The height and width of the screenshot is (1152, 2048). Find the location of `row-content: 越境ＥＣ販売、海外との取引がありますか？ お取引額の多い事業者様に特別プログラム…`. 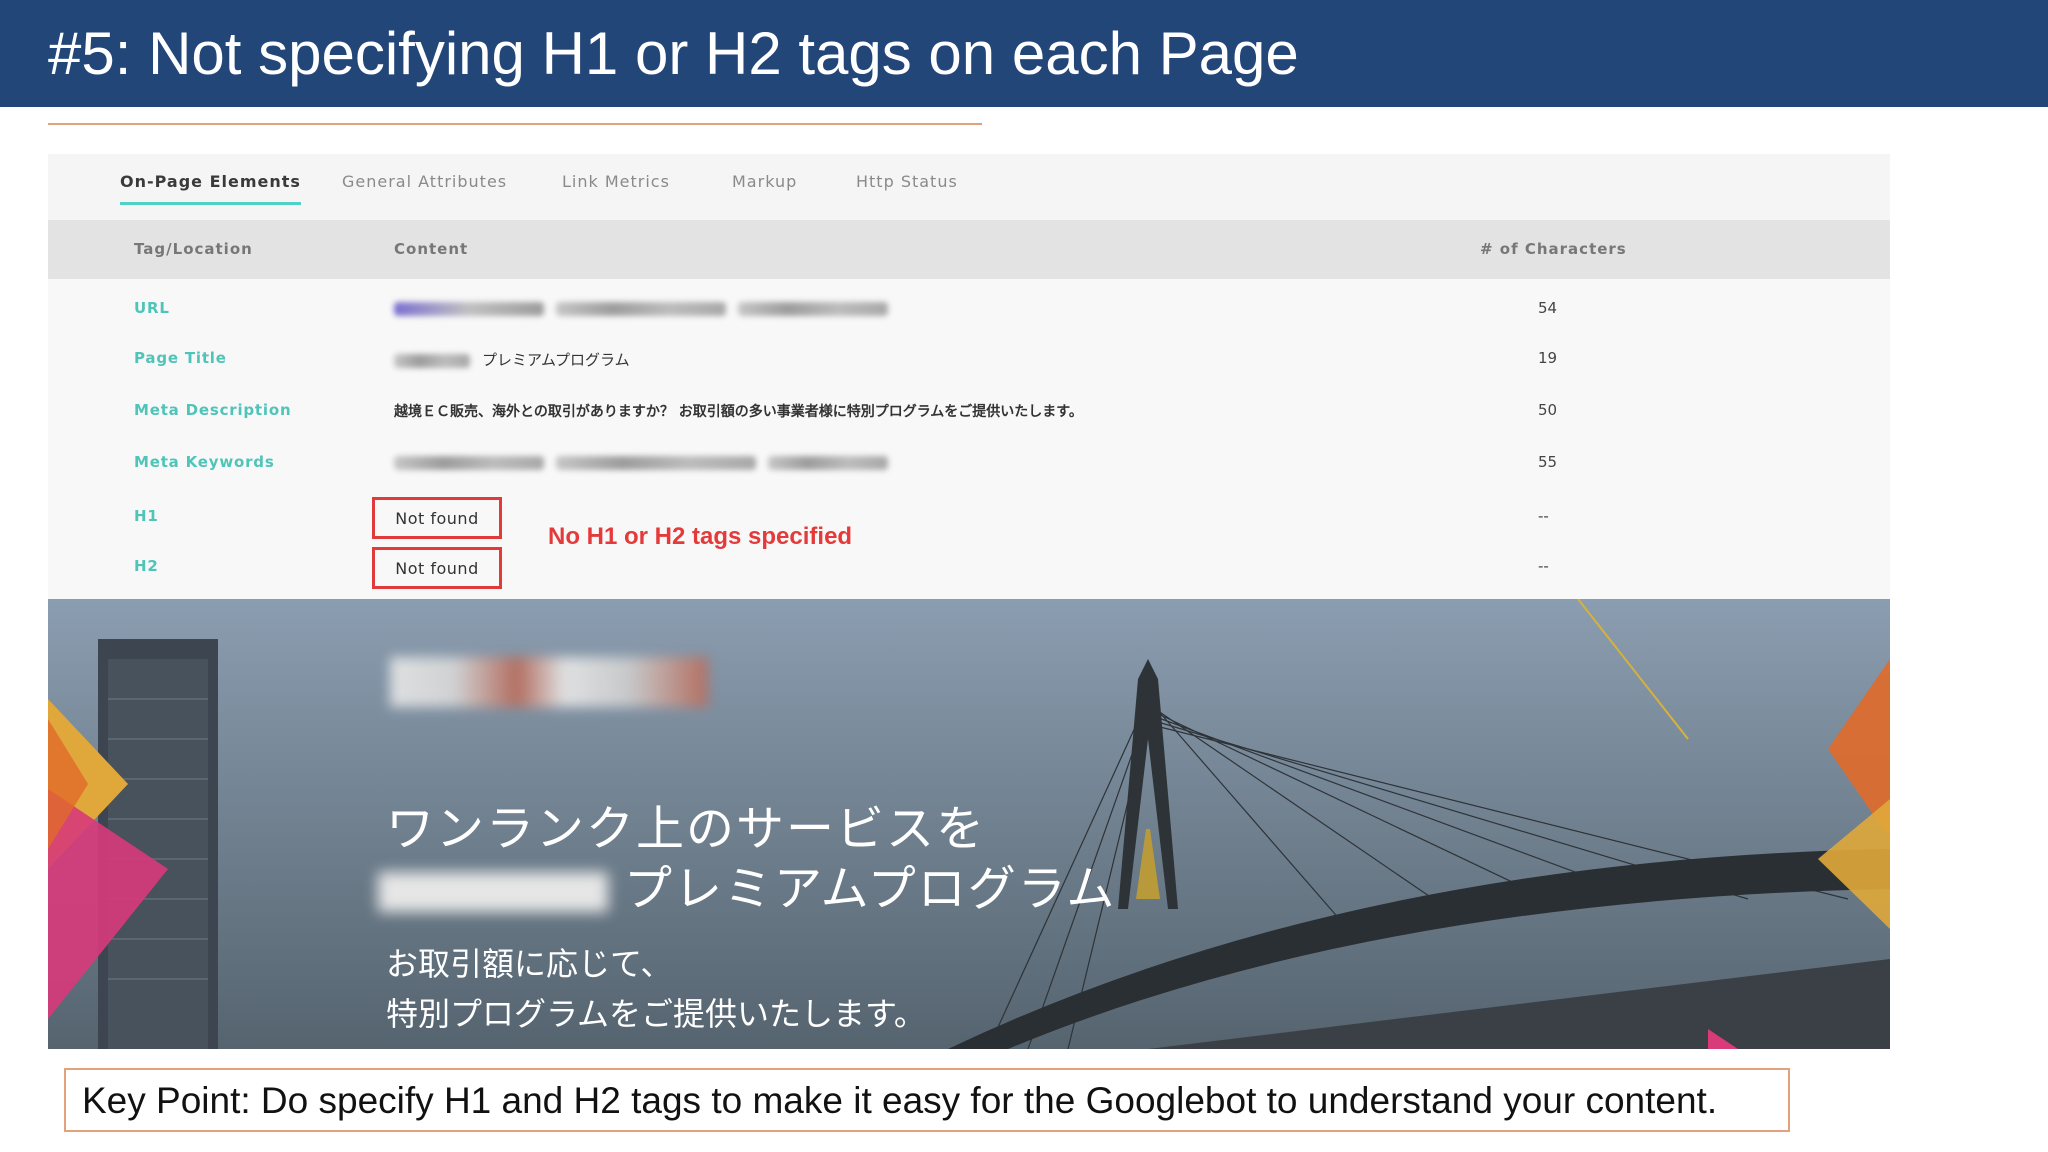

row-content: 越境ＥＣ販売、海外との取引がありますか？ お取引額の多い事業者様に特別プログラム… is located at coordinates (738, 412).